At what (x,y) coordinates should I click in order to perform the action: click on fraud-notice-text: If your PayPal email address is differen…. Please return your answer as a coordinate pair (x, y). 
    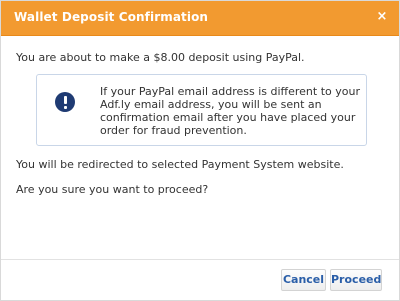
    Looking at the image, I should click on (230, 111).